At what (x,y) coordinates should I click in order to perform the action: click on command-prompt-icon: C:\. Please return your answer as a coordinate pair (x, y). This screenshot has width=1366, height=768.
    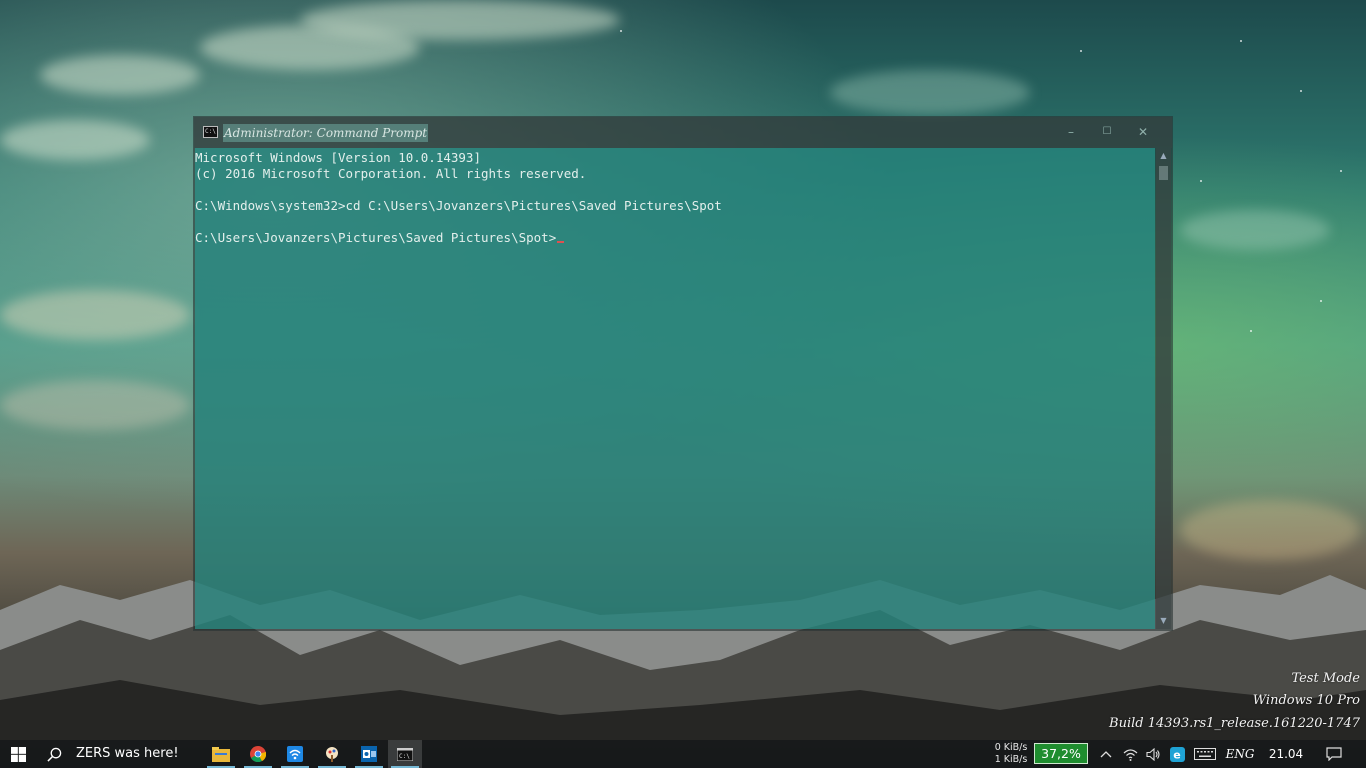
    Looking at the image, I should click on (405, 754).